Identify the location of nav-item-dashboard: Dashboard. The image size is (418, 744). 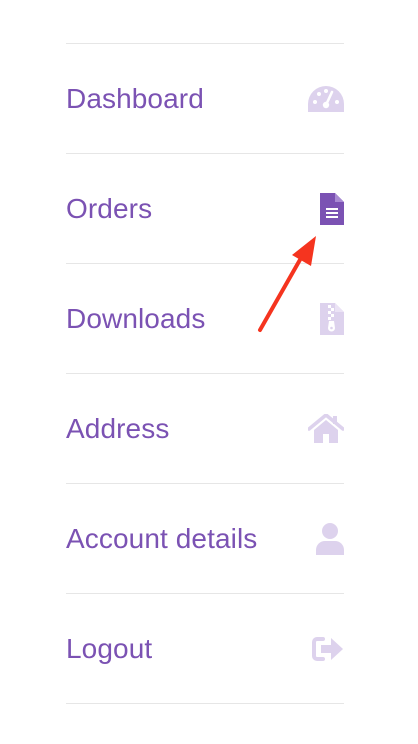
(205, 99).